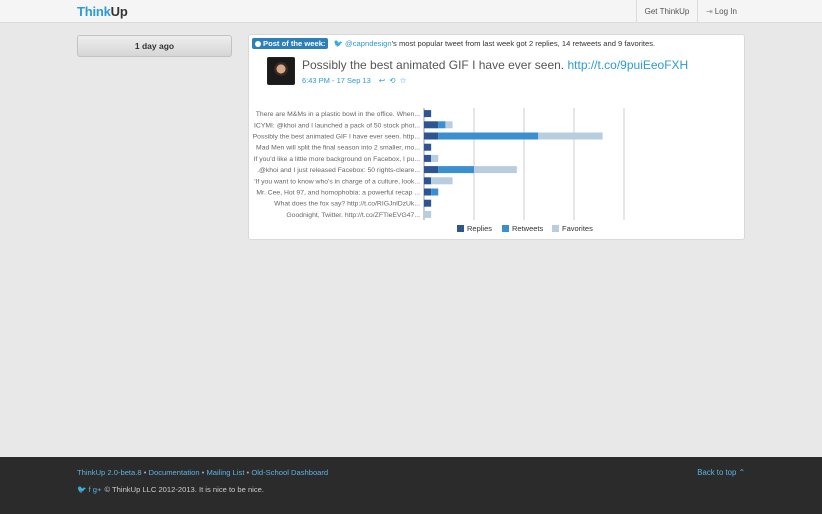 This screenshot has width=822, height=514. Describe the element at coordinates (709, 11) in the screenshot. I see `login-arrow-icon: ⇥` at that location.